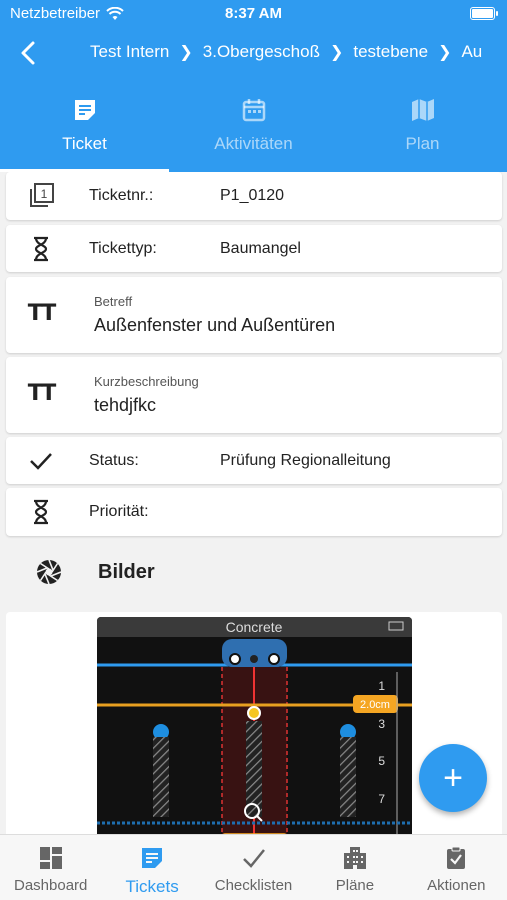  Describe the element at coordinates (123, 248) in the screenshot. I see `tickettyp-label: Tickettyp:` at that location.